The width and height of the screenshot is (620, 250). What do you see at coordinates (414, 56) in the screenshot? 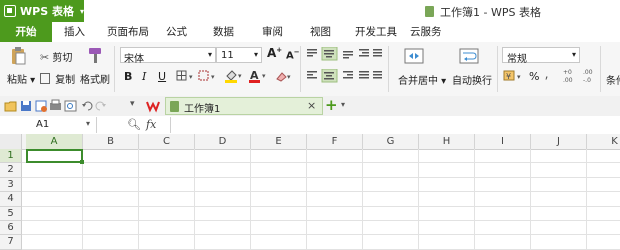
I see `merge-center-icon` at bounding box center [414, 56].